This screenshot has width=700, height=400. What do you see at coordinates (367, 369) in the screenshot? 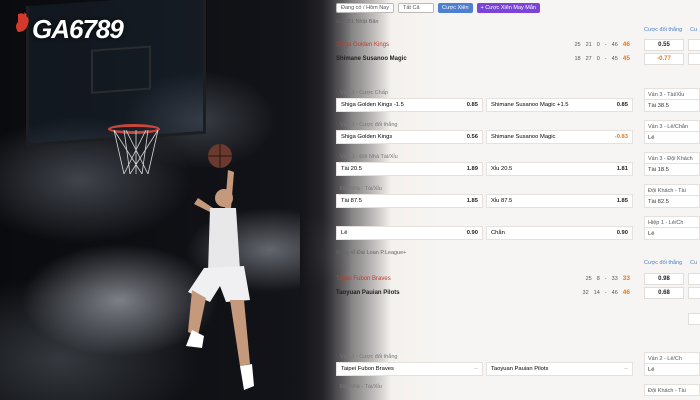
I see `bet-label: Taipei Fubon Braves` at bounding box center [367, 369].